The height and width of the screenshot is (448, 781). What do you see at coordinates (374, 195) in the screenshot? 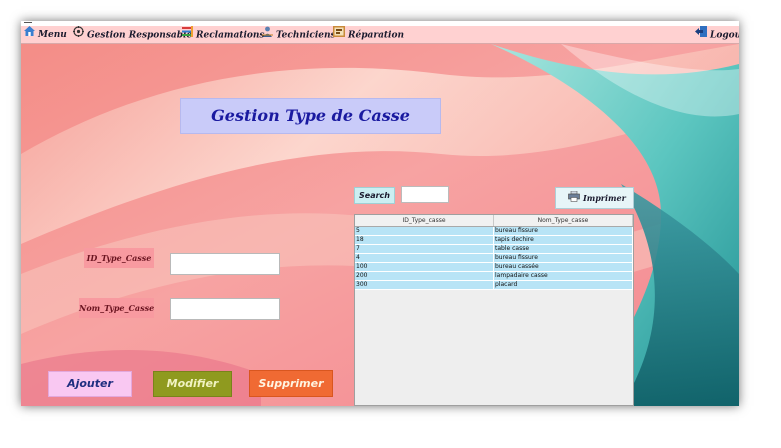
I see `search-label: Search` at bounding box center [374, 195].